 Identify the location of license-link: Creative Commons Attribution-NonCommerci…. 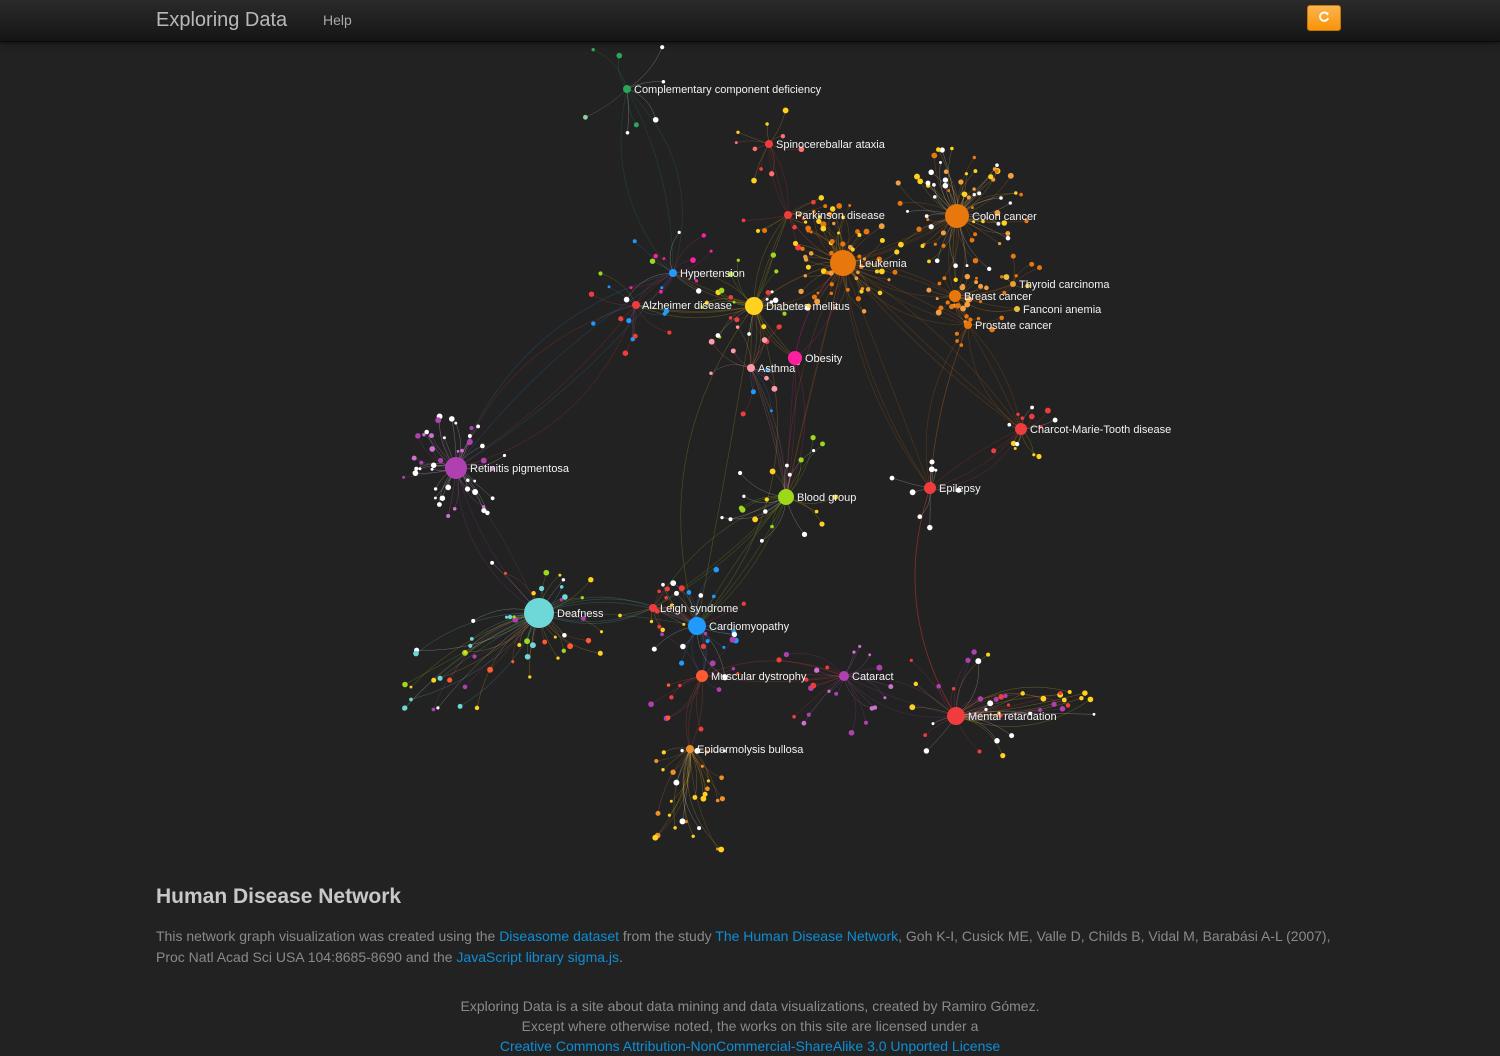
(750, 1046).